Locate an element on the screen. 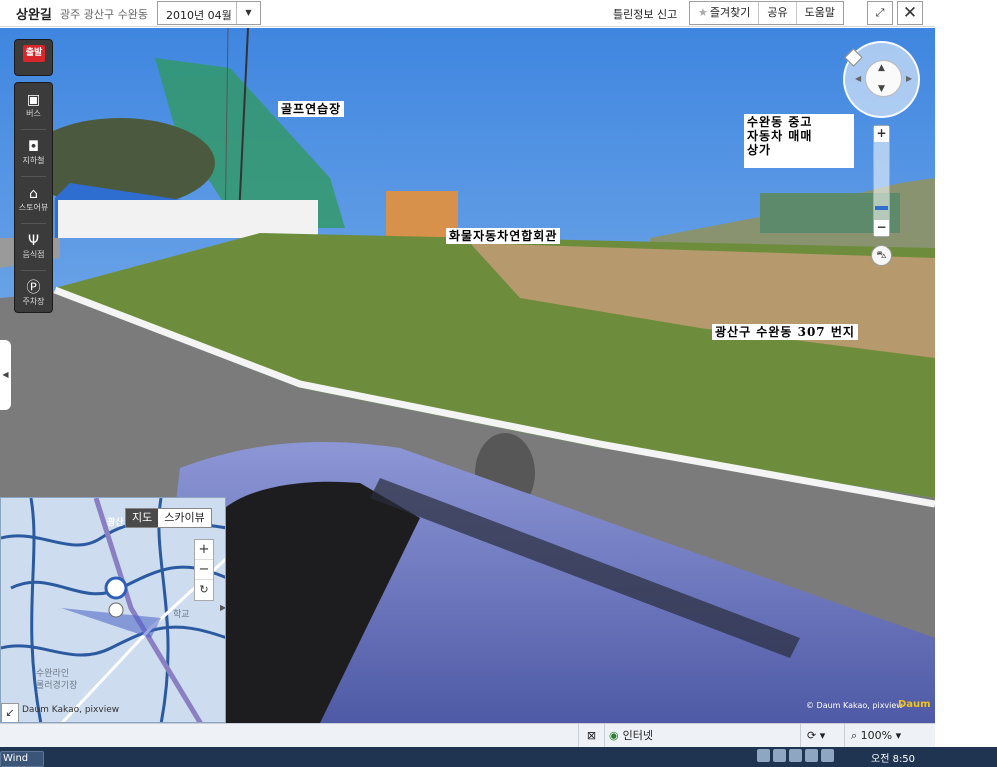 The height and width of the screenshot is (767, 997). pan-down-icon: ▼ is located at coordinates (881, 89).